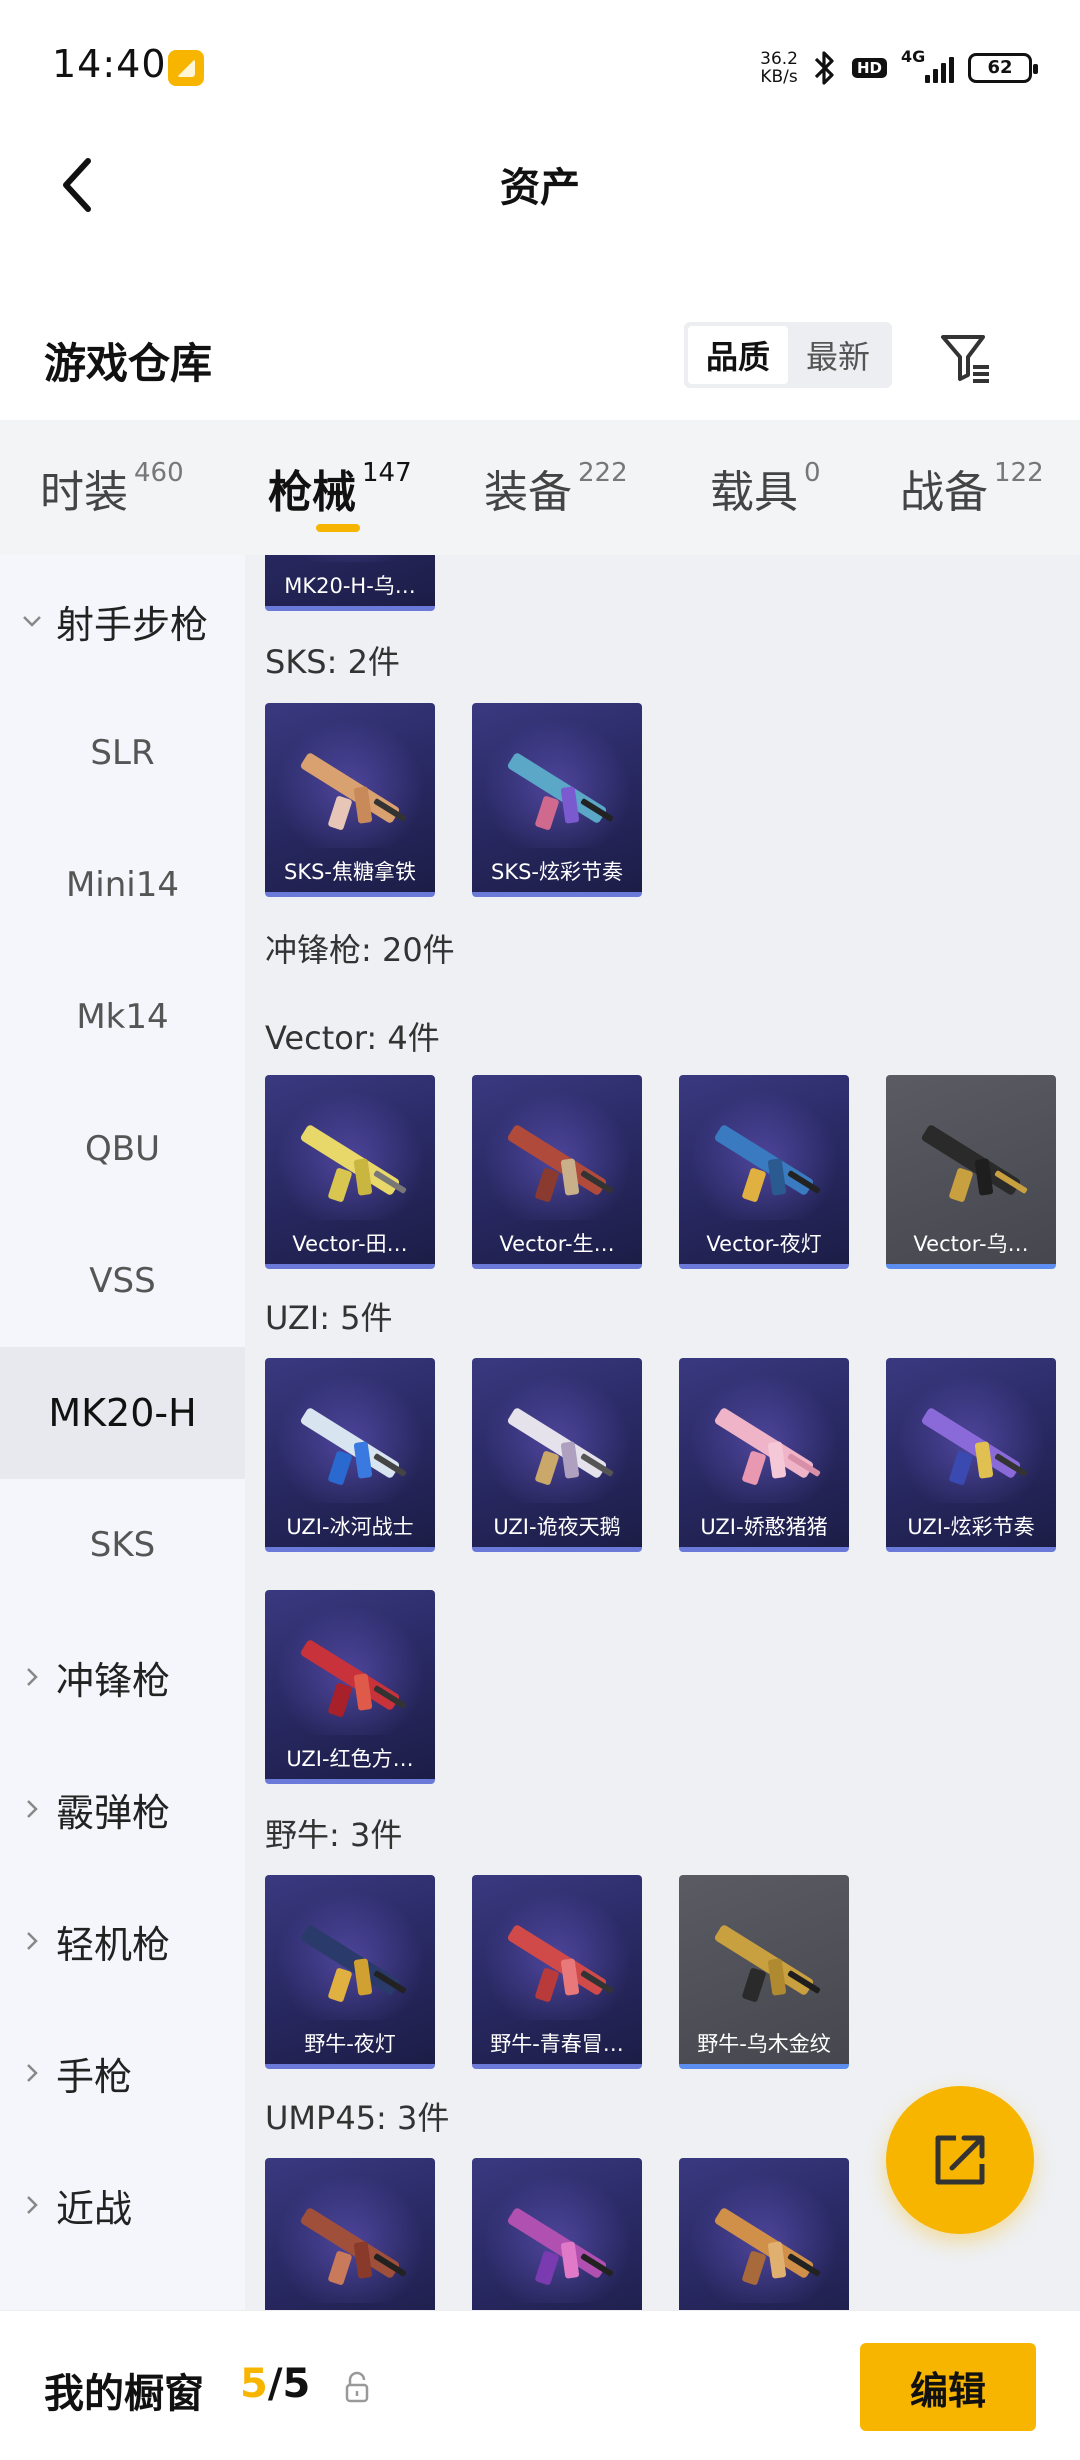 The height and width of the screenshot is (2460, 1080). I want to click on sidebar-group-smg: 冲锋枪, so click(122, 1677).